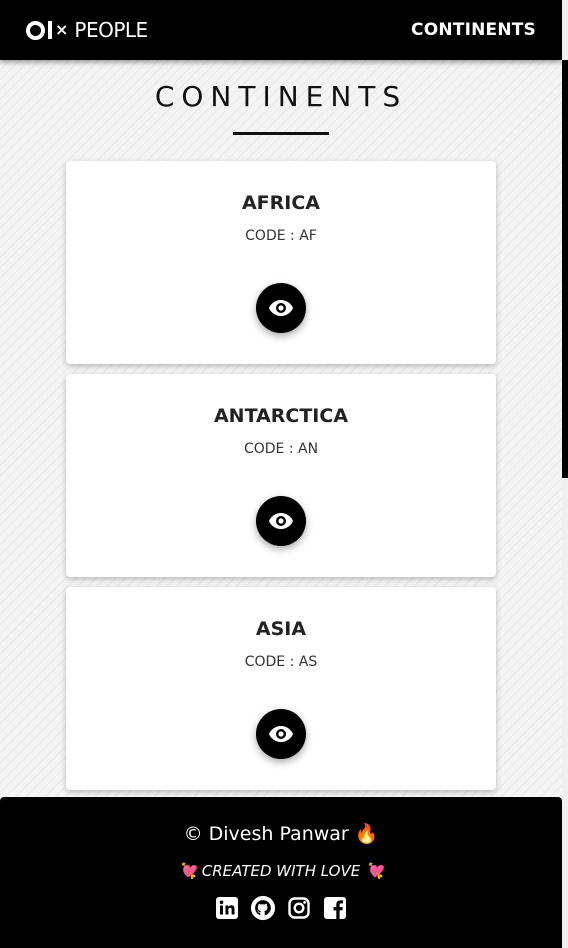 The image size is (568, 948). Describe the element at coordinates (281, 629) in the screenshot. I see `continent-name: ASIA` at that location.